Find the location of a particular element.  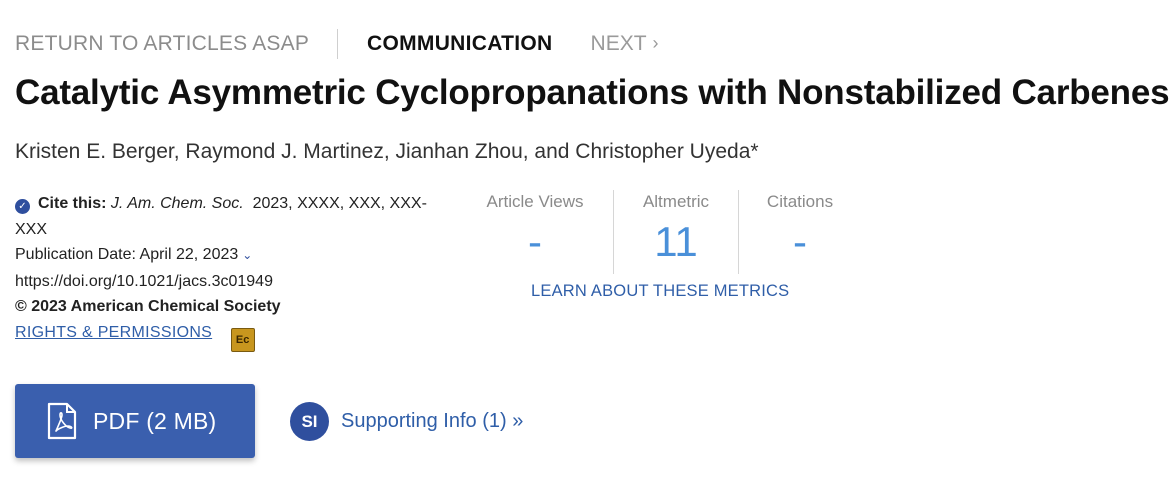

metric-label: Citations is located at coordinates (800, 201).